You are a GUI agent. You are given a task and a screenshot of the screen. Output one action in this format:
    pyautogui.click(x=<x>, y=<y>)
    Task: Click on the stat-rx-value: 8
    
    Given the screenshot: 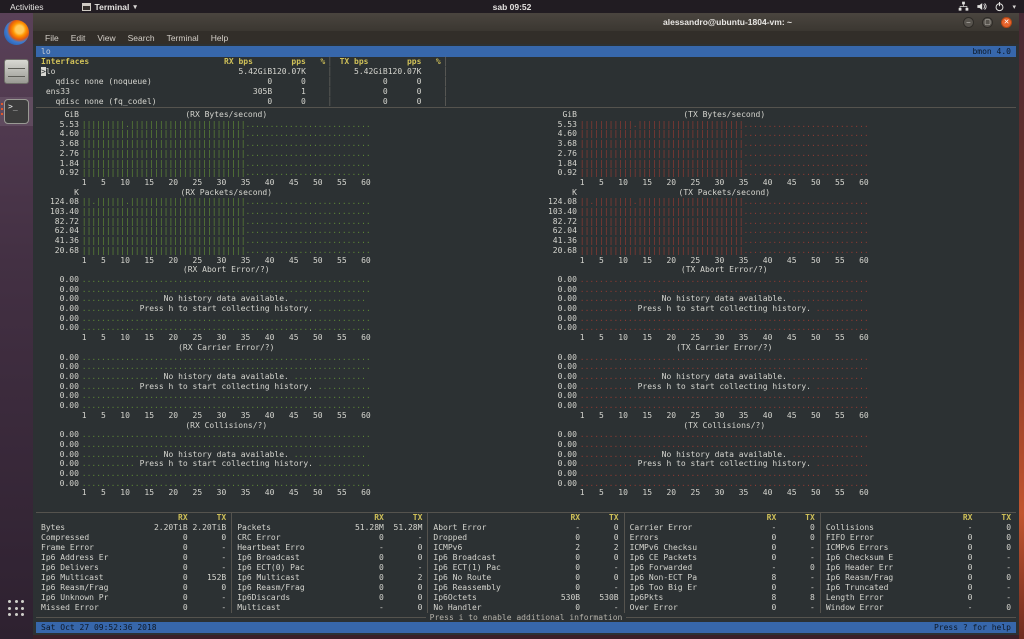 What is the action you would take?
    pyautogui.click(x=774, y=598)
    